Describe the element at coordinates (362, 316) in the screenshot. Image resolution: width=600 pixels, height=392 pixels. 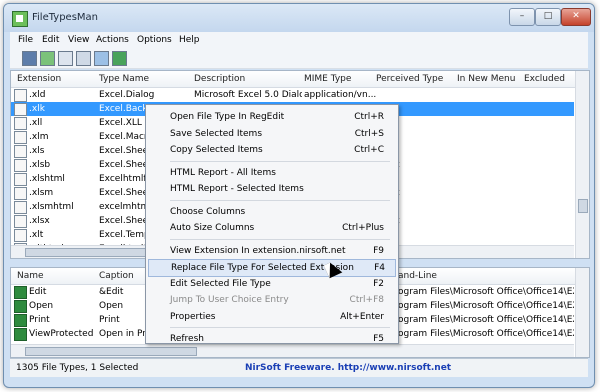
I see `context-menu-shortcut: Alt+Enter` at that location.